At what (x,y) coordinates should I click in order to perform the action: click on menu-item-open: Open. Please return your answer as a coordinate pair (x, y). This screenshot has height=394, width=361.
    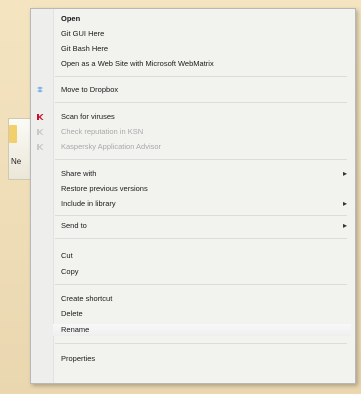
    Looking at the image, I should click on (193, 19).